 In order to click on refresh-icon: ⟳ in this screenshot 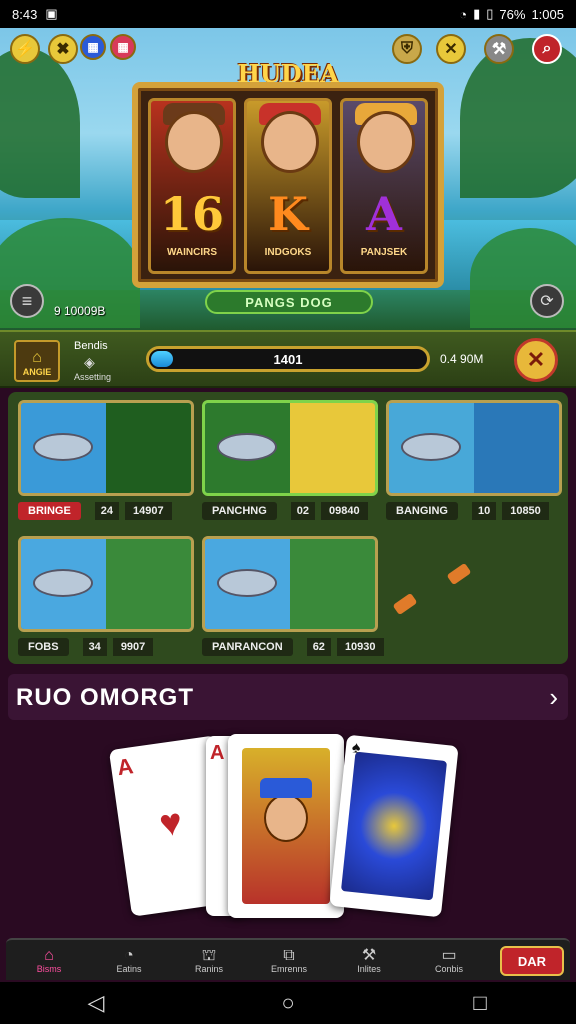, I will do `click(547, 301)`.